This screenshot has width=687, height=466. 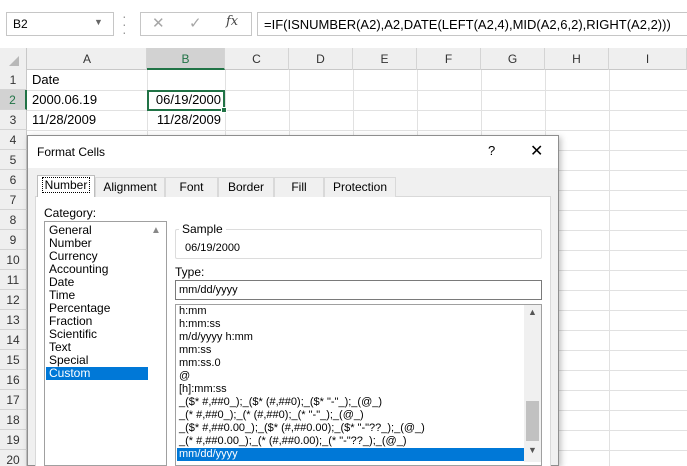 I want to click on type-item: @, so click(x=350, y=376).